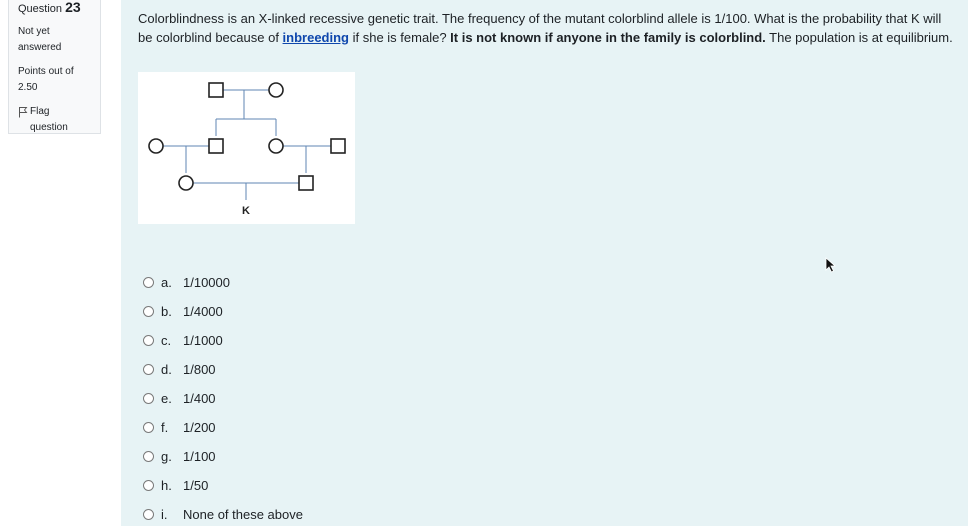 The image size is (968, 529). Describe the element at coordinates (223, 369) in the screenshot. I see `answer-option-d: d. 1/800` at that location.